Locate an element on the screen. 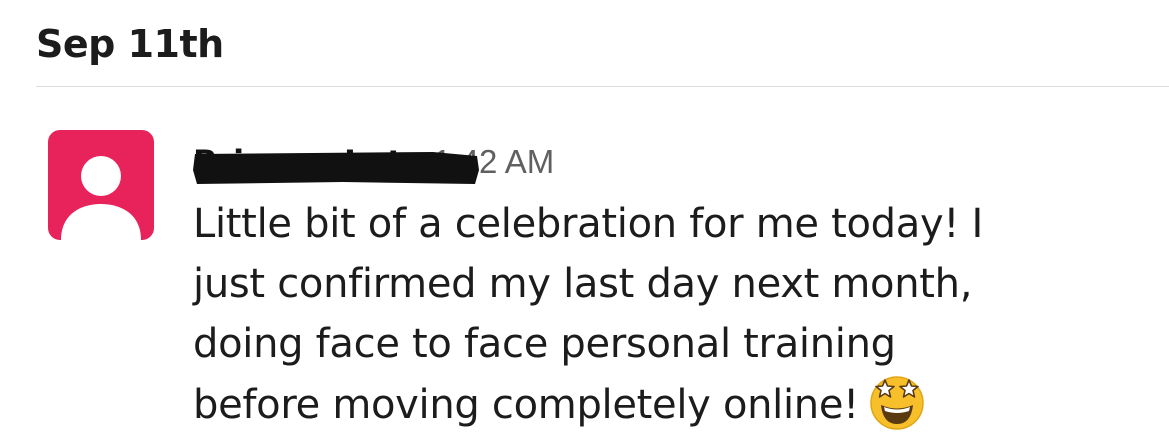  star-struck-emoji-icon is located at coordinates (897, 403).